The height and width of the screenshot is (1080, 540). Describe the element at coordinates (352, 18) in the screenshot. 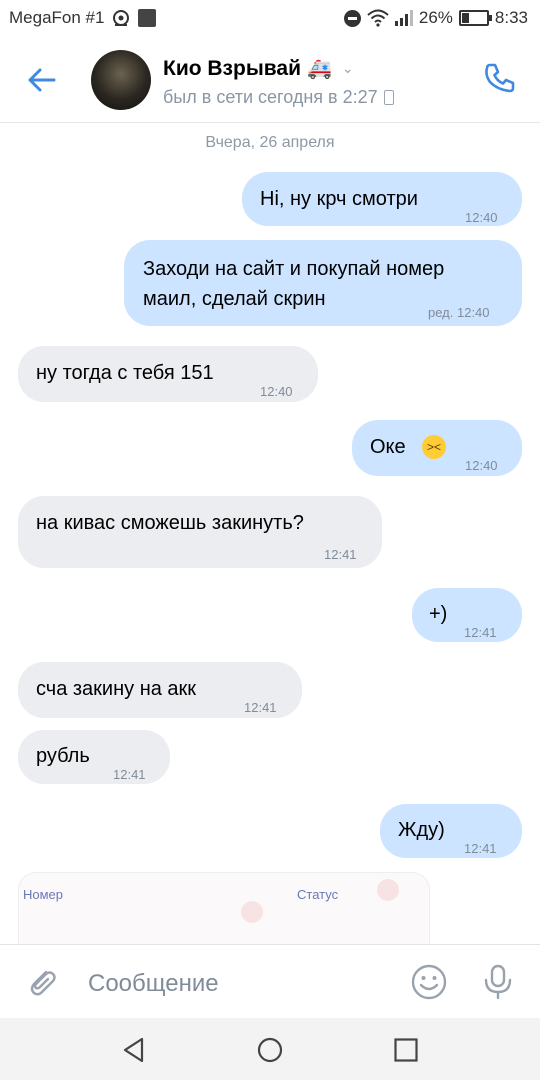

I see `do-not-disturb-icon` at that location.